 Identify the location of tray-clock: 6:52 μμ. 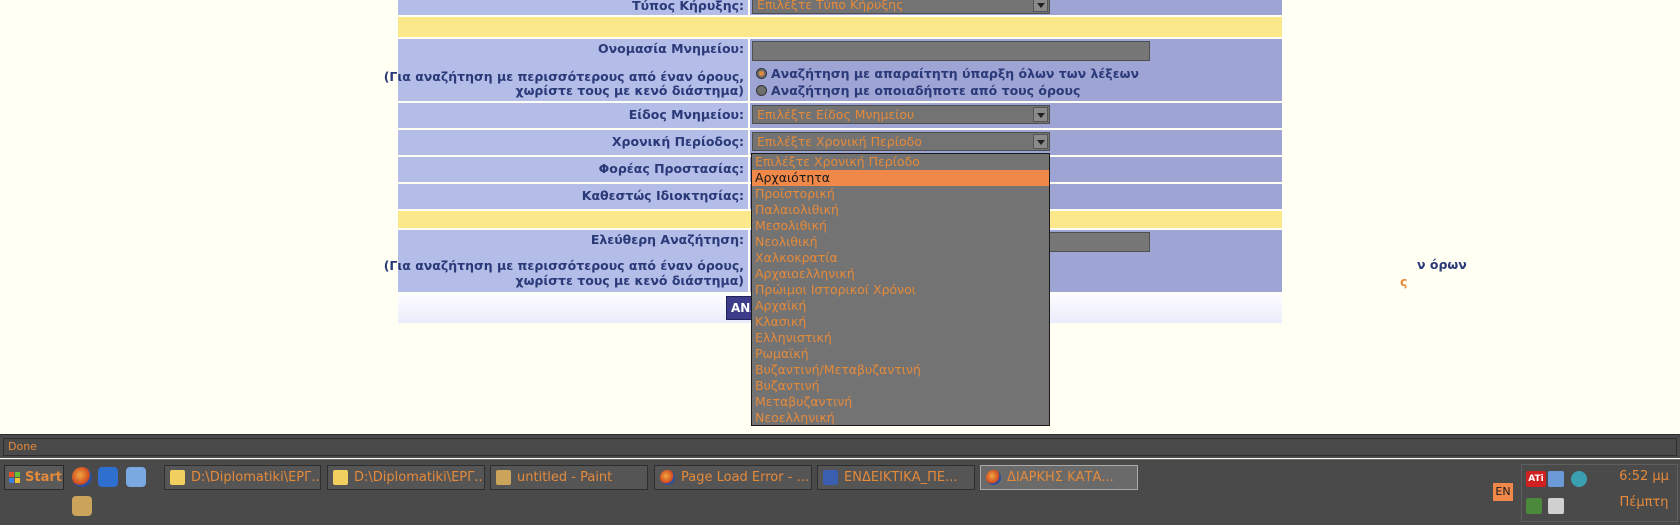
(1644, 476).